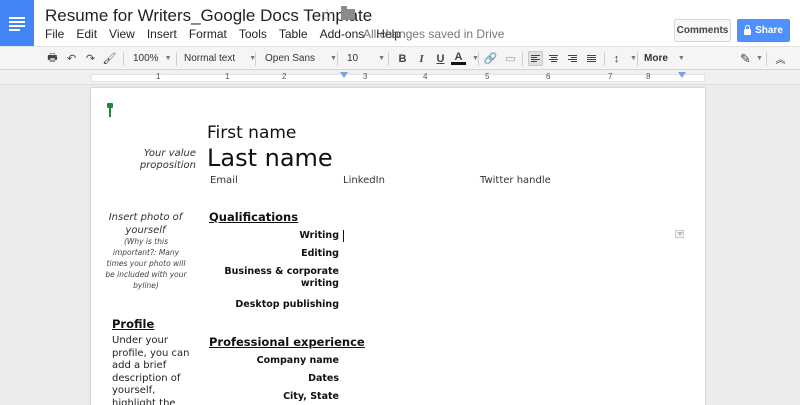  I want to click on align-left-button, so click(535, 58).